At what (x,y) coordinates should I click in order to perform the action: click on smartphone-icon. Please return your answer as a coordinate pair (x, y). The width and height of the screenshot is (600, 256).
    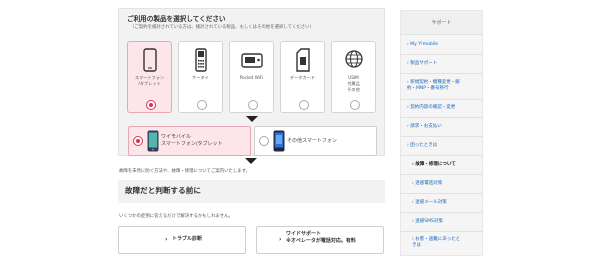
    Looking at the image, I should click on (149, 60).